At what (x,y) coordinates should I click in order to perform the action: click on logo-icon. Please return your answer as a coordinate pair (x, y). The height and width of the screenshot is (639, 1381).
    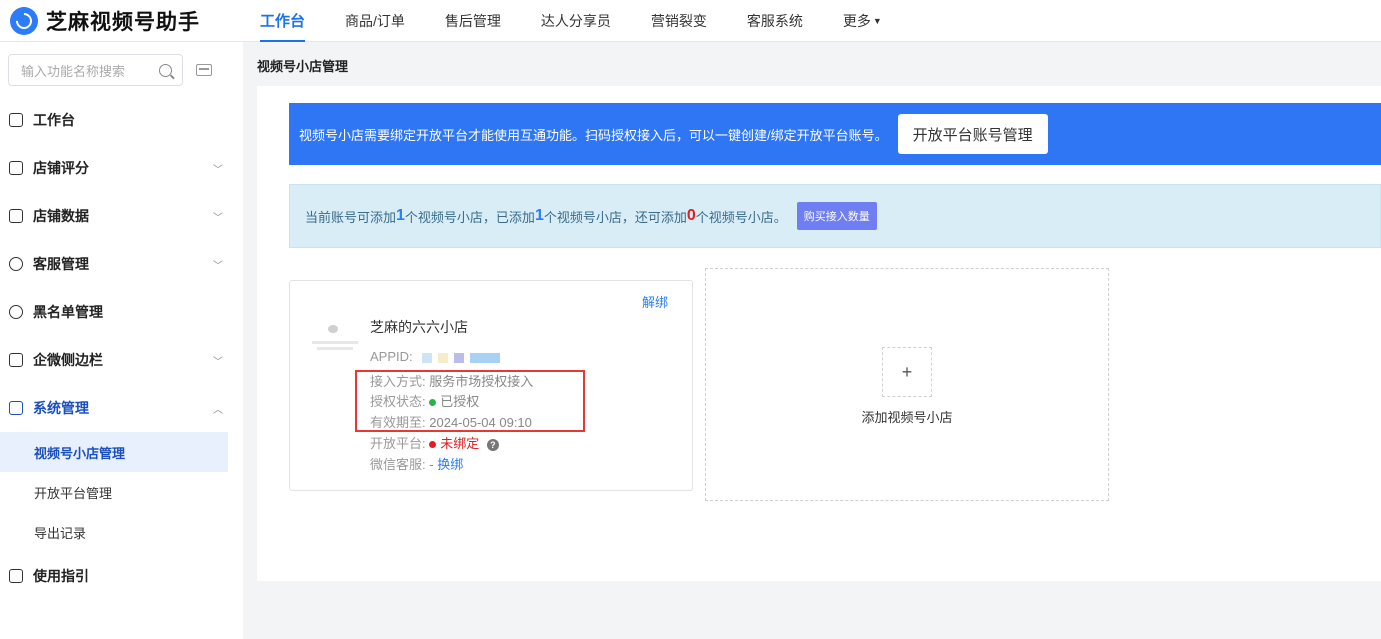
    Looking at the image, I should click on (24, 20).